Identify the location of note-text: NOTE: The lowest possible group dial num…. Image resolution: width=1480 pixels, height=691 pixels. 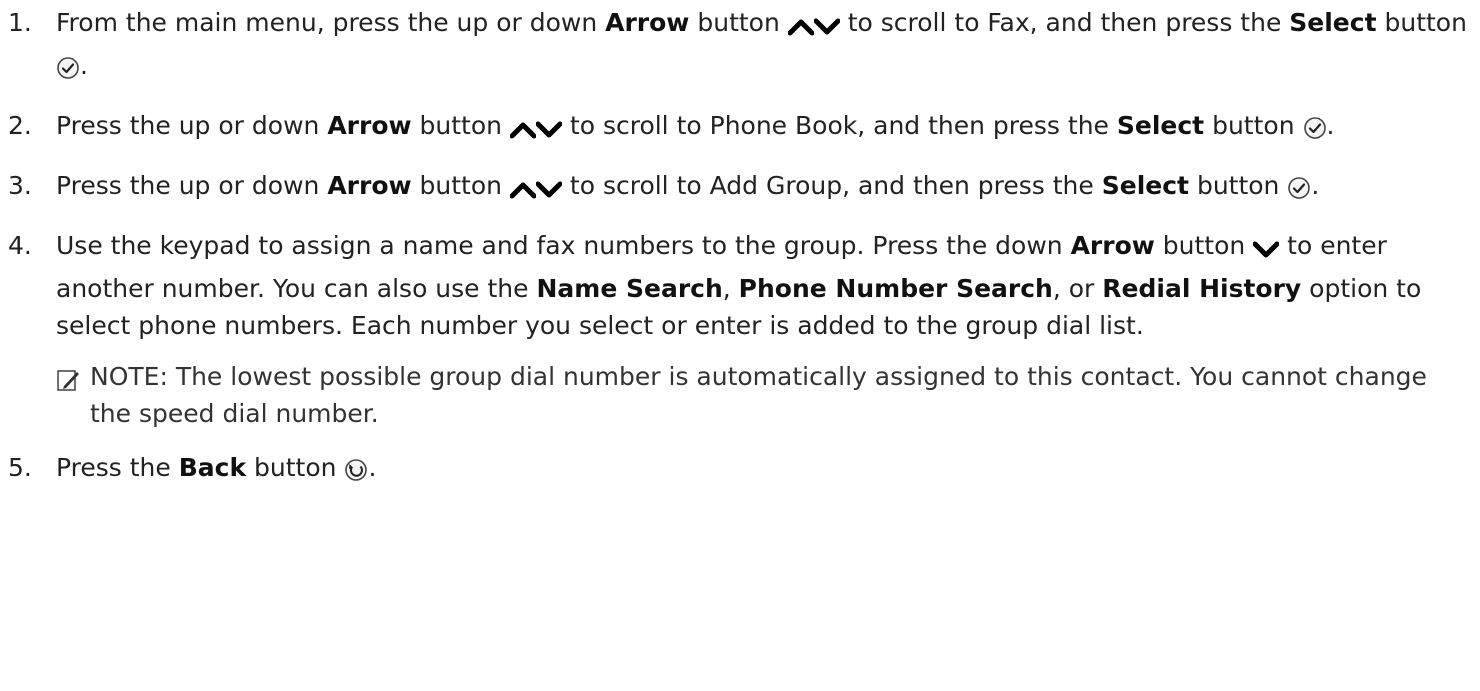
(758, 395).